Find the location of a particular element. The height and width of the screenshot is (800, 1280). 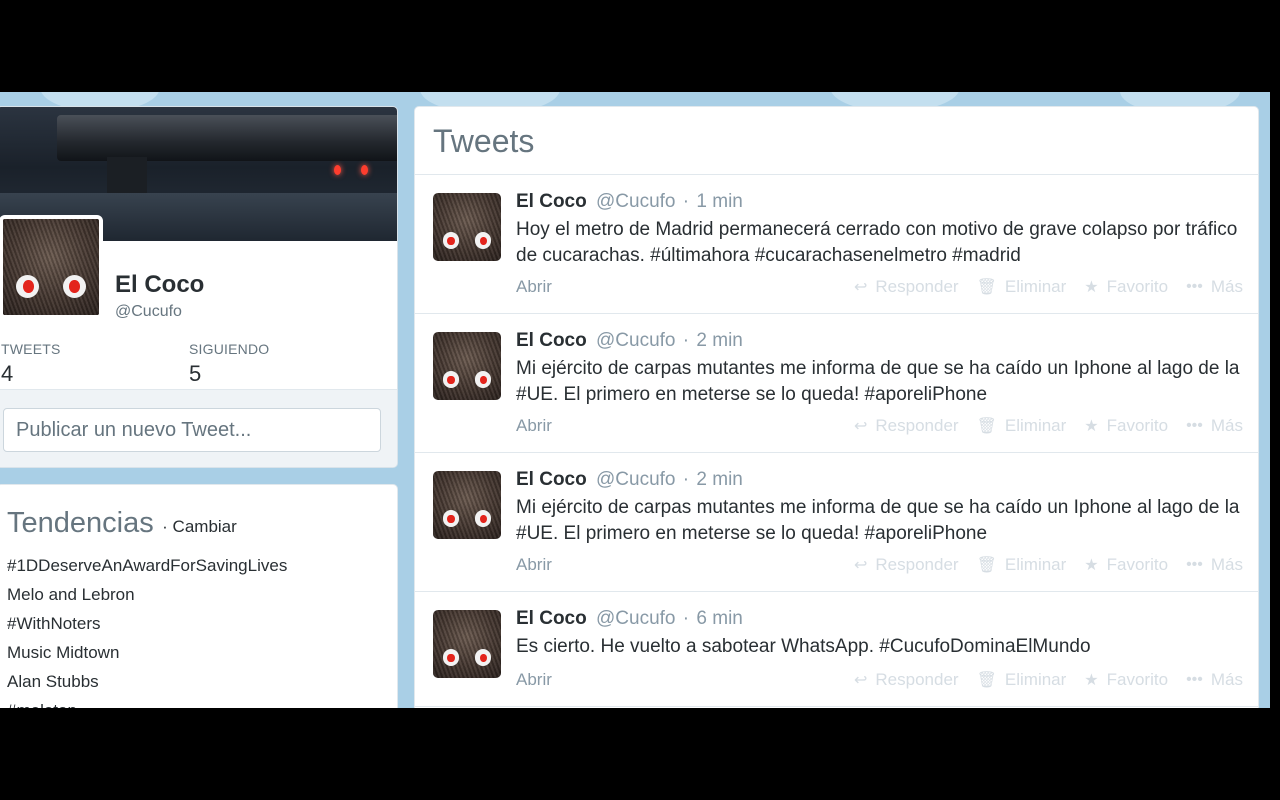

banner-eye is located at coordinates (337, 170).